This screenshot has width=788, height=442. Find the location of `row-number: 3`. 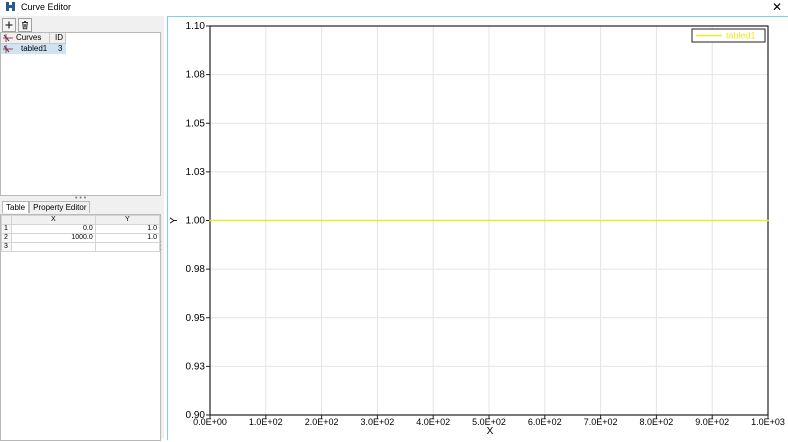

row-number: 3 is located at coordinates (6, 247).